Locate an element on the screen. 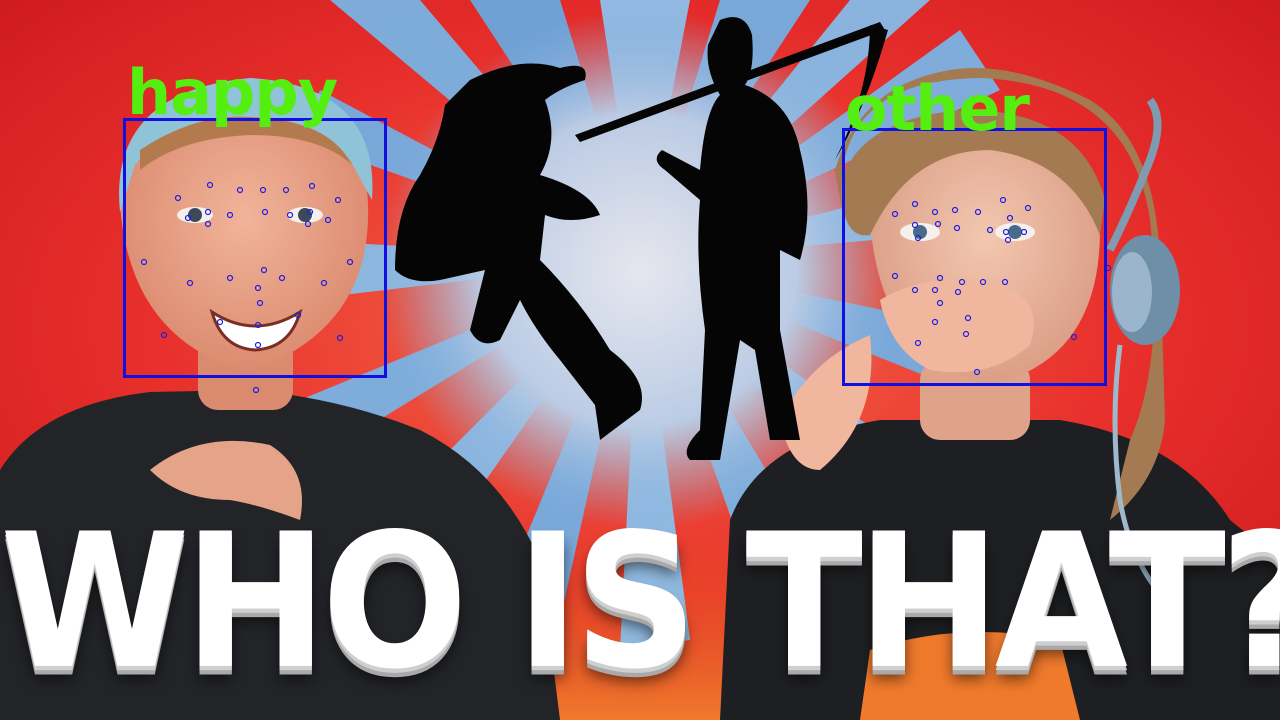 Image resolution: width=1280 pixels, height=720 pixels. face-box-left is located at coordinates (255, 248).